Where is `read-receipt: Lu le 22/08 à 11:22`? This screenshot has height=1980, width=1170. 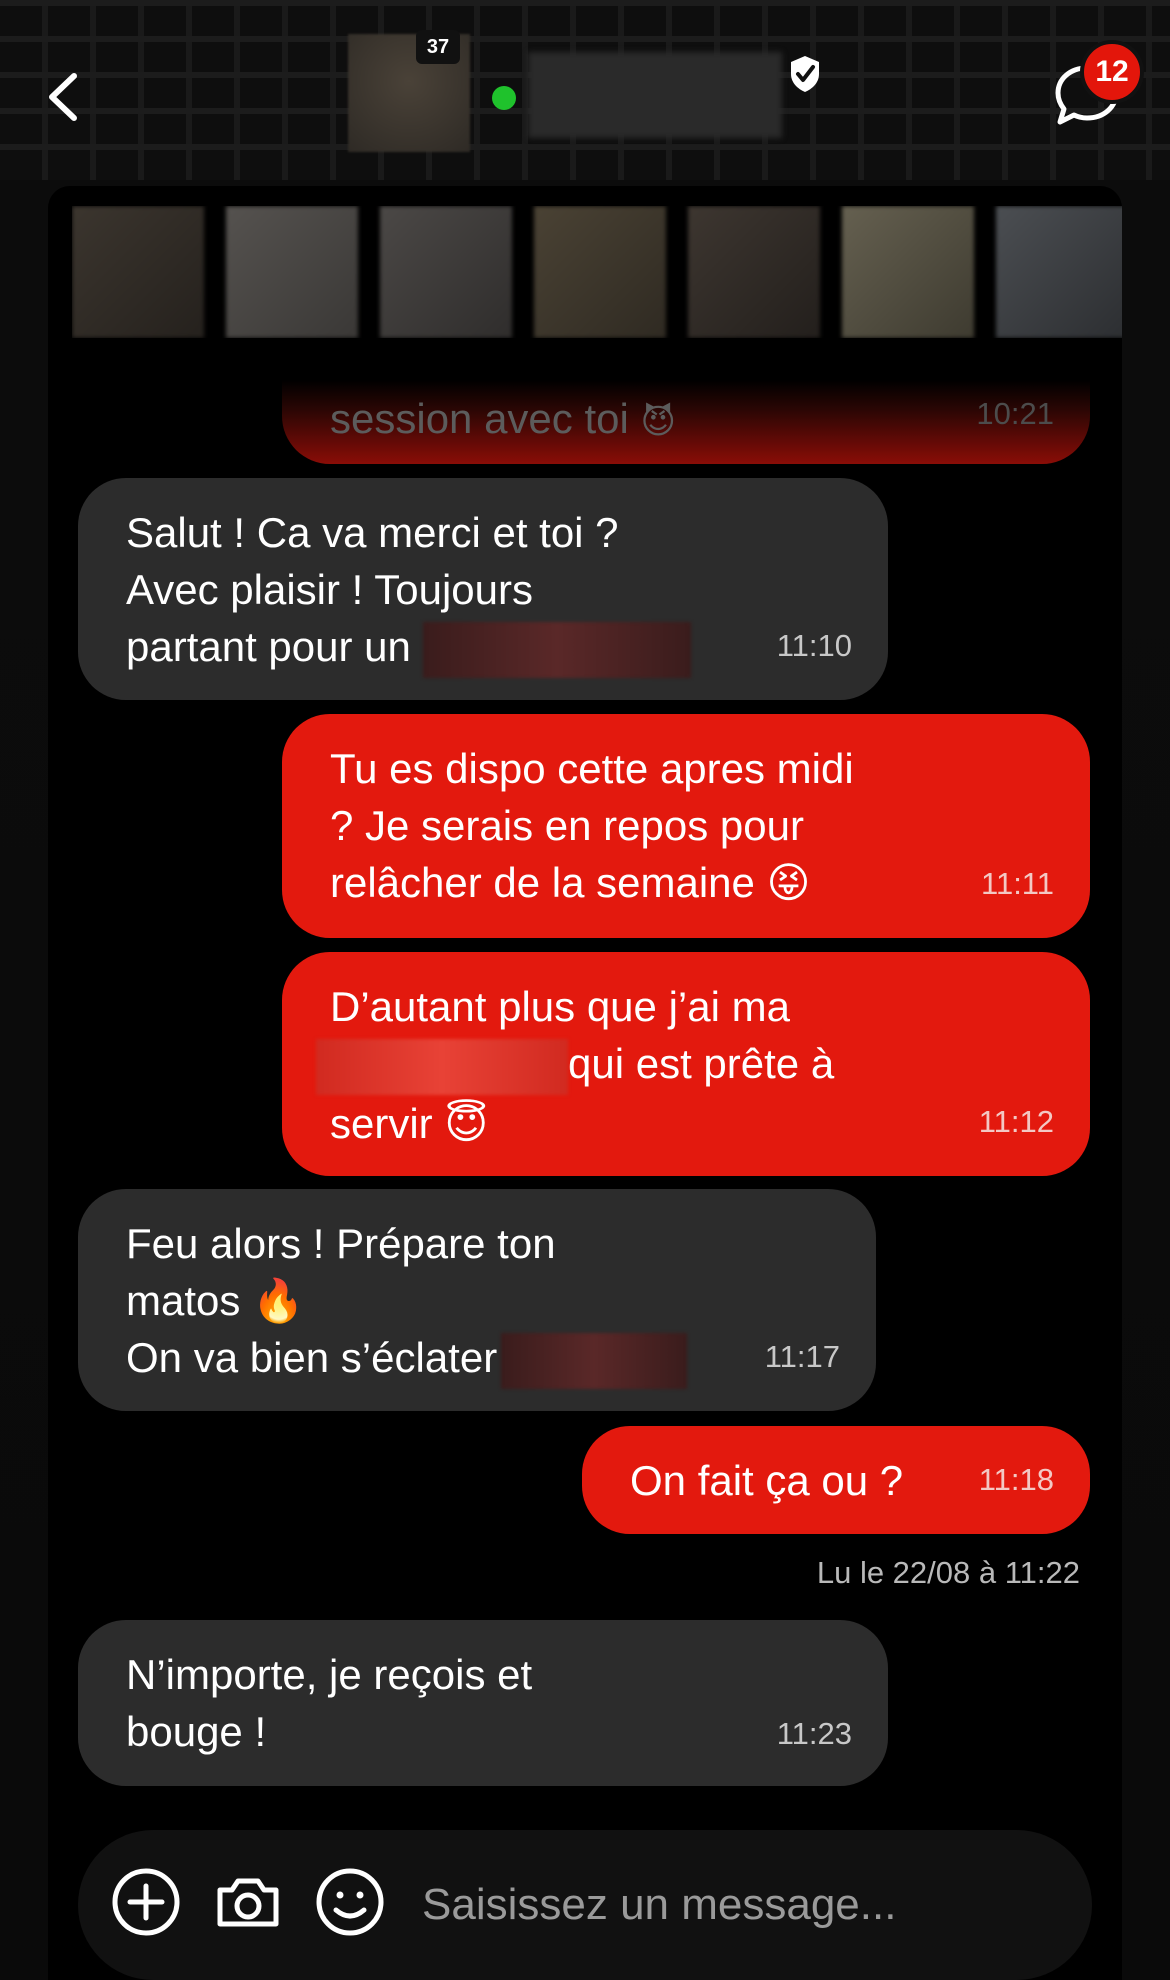
read-receipt: Lu le 22/08 à 11:22 is located at coordinates (948, 1572).